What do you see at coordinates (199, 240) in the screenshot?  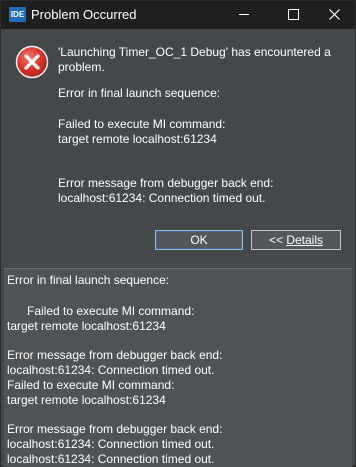 I see `ok-button: OK` at bounding box center [199, 240].